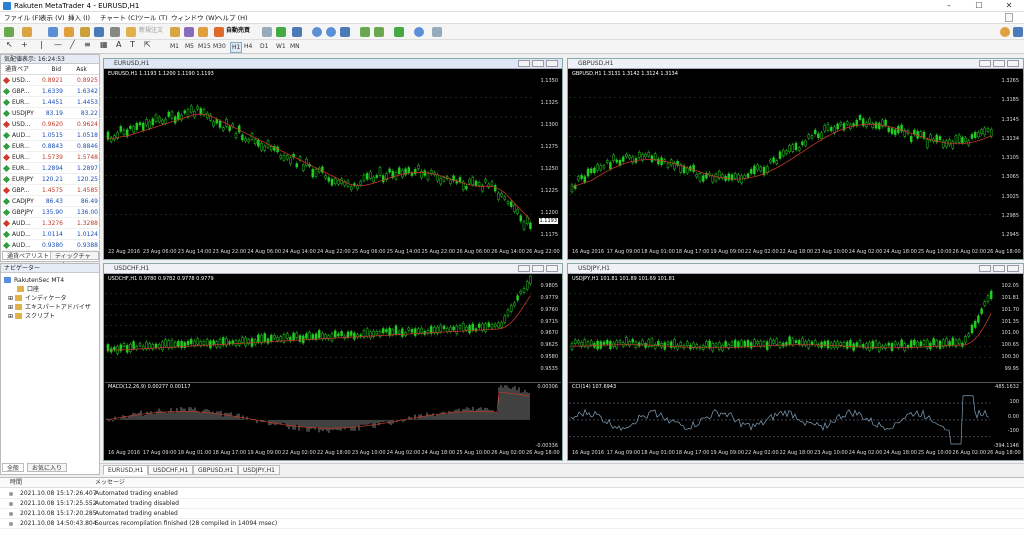  Describe the element at coordinates (9, 32) in the screenshot. I see `new-chart-icon` at that location.